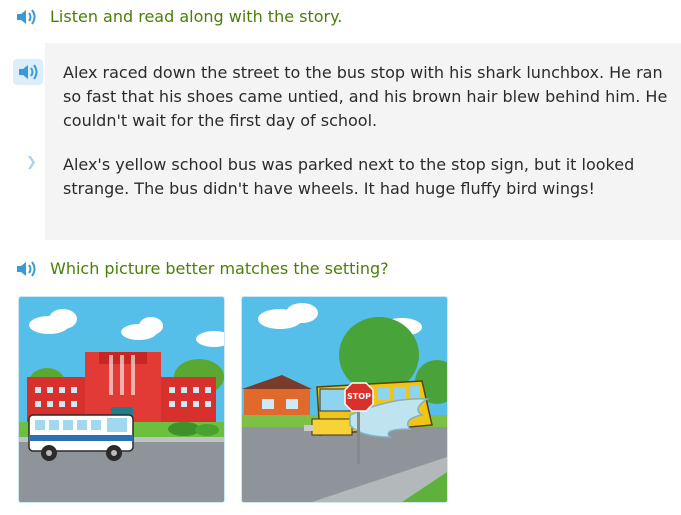  Describe the element at coordinates (26, 269) in the screenshot. I see `question-speaker-icon` at that location.